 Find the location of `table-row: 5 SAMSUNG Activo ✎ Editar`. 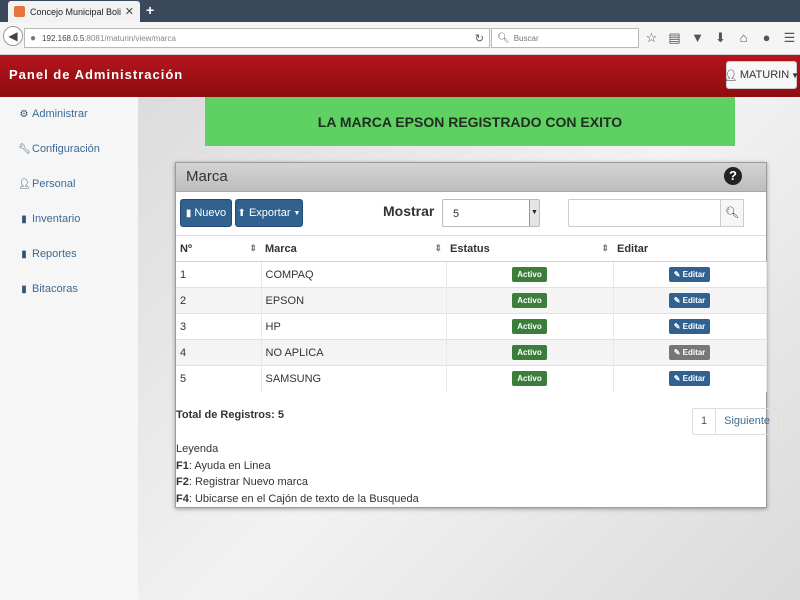

table-row: 5 SAMSUNG Activo ✎ Editar is located at coordinates (471, 378).